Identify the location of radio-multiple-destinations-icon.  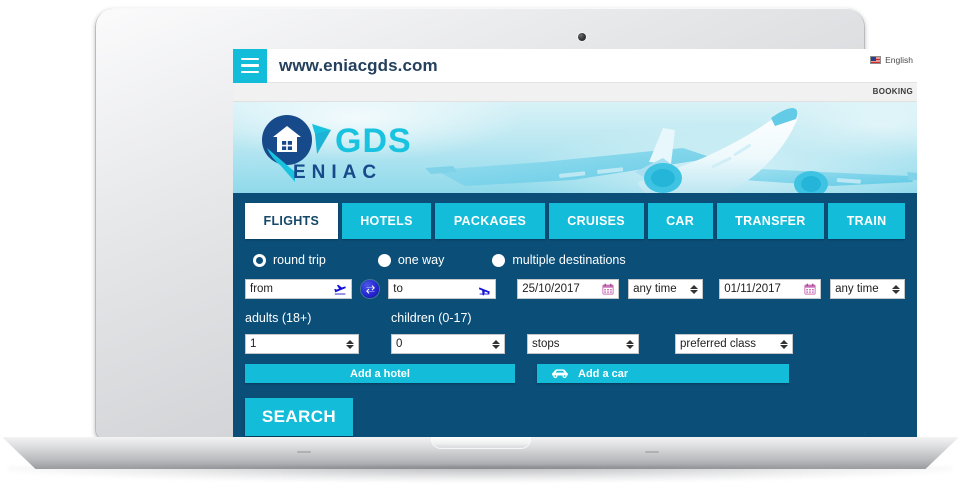
(499, 260).